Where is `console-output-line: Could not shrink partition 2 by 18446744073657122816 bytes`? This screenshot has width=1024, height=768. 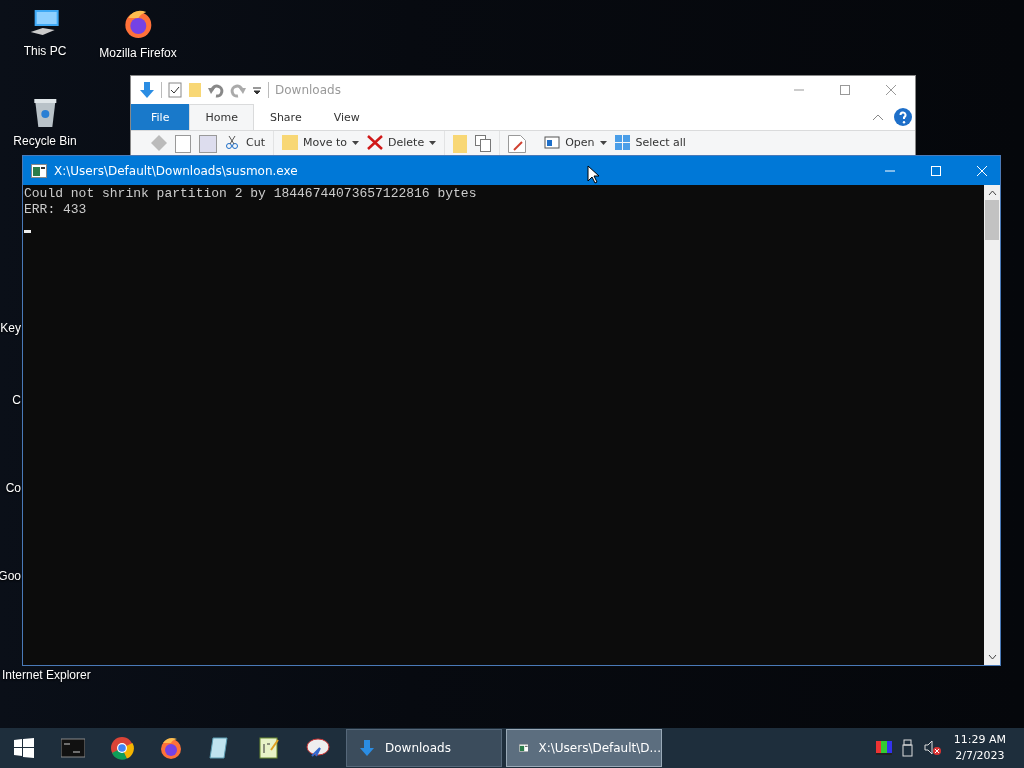
console-output-line: Could not shrink partition 2 by 18446744073657122816 bytes is located at coordinates (251, 194).